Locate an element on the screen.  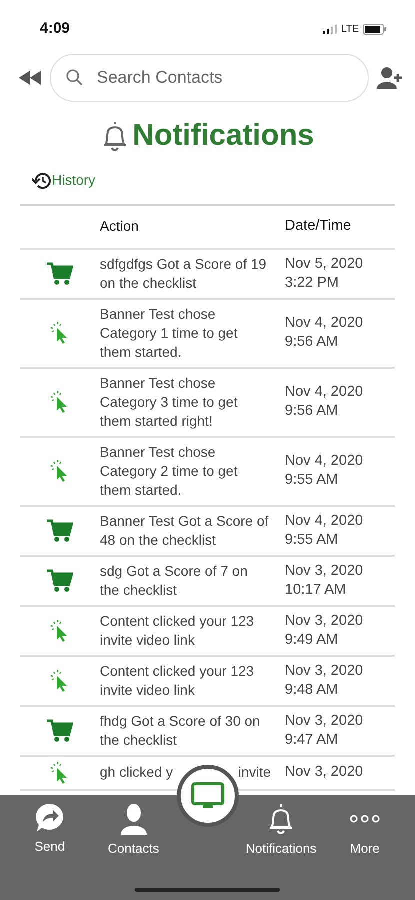
action-text: fhdg Got a Score of 30 on the checklist is located at coordinates (181, 731).